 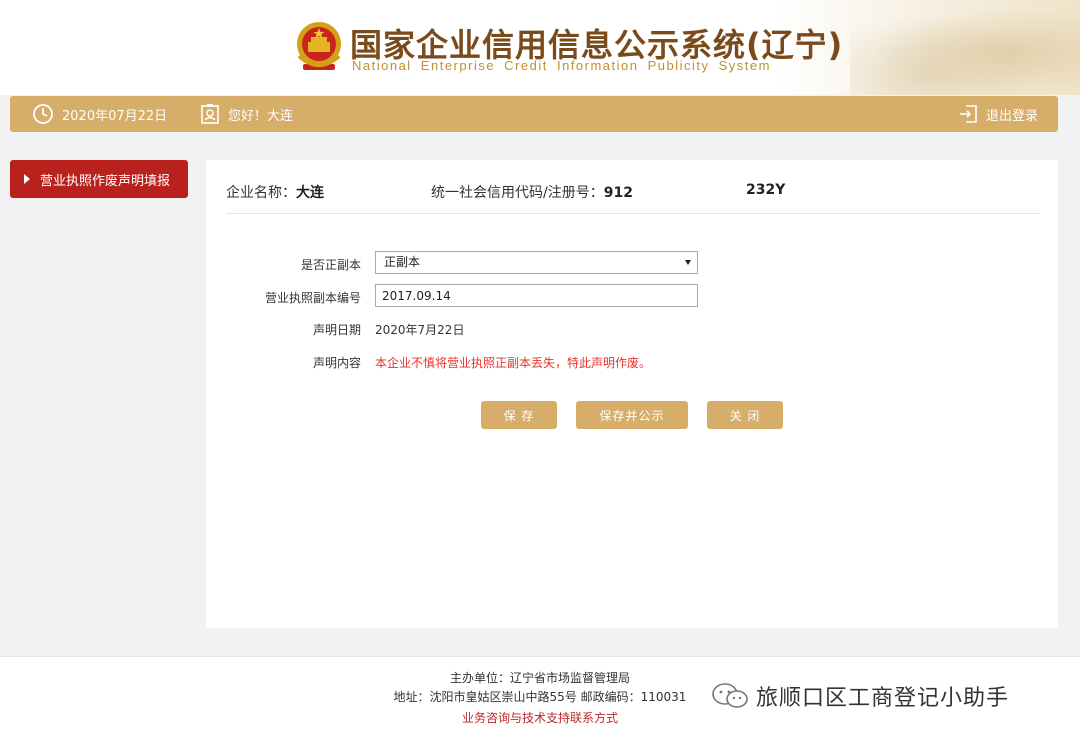 What do you see at coordinates (632, 415) in the screenshot?
I see `save-publish-button: 保存并公示` at bounding box center [632, 415].